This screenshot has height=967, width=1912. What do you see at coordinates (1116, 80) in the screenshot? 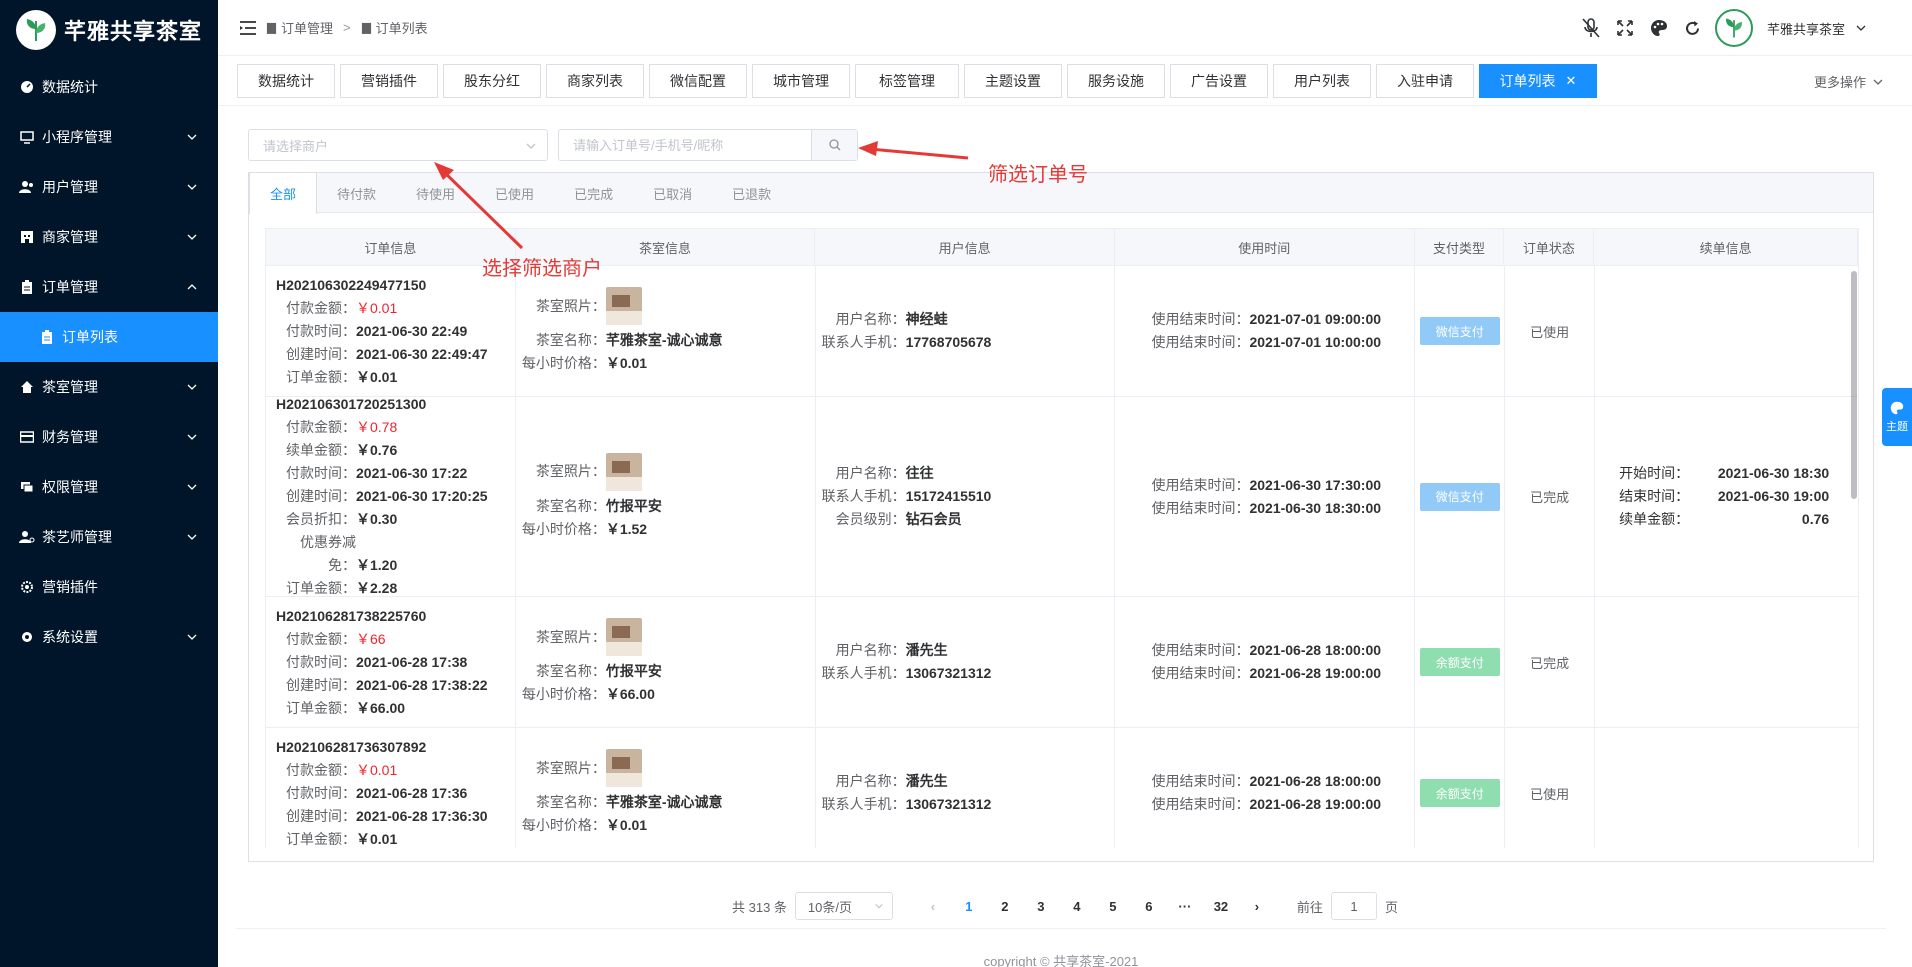
I see `tab-facilities: 服务设施` at bounding box center [1116, 80].